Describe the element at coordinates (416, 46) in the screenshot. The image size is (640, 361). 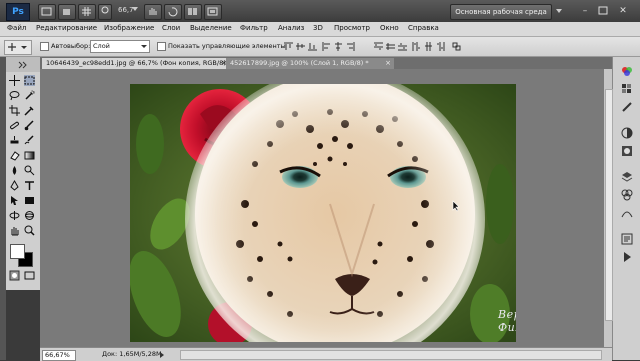
I see `distribute-left-icon` at that location.